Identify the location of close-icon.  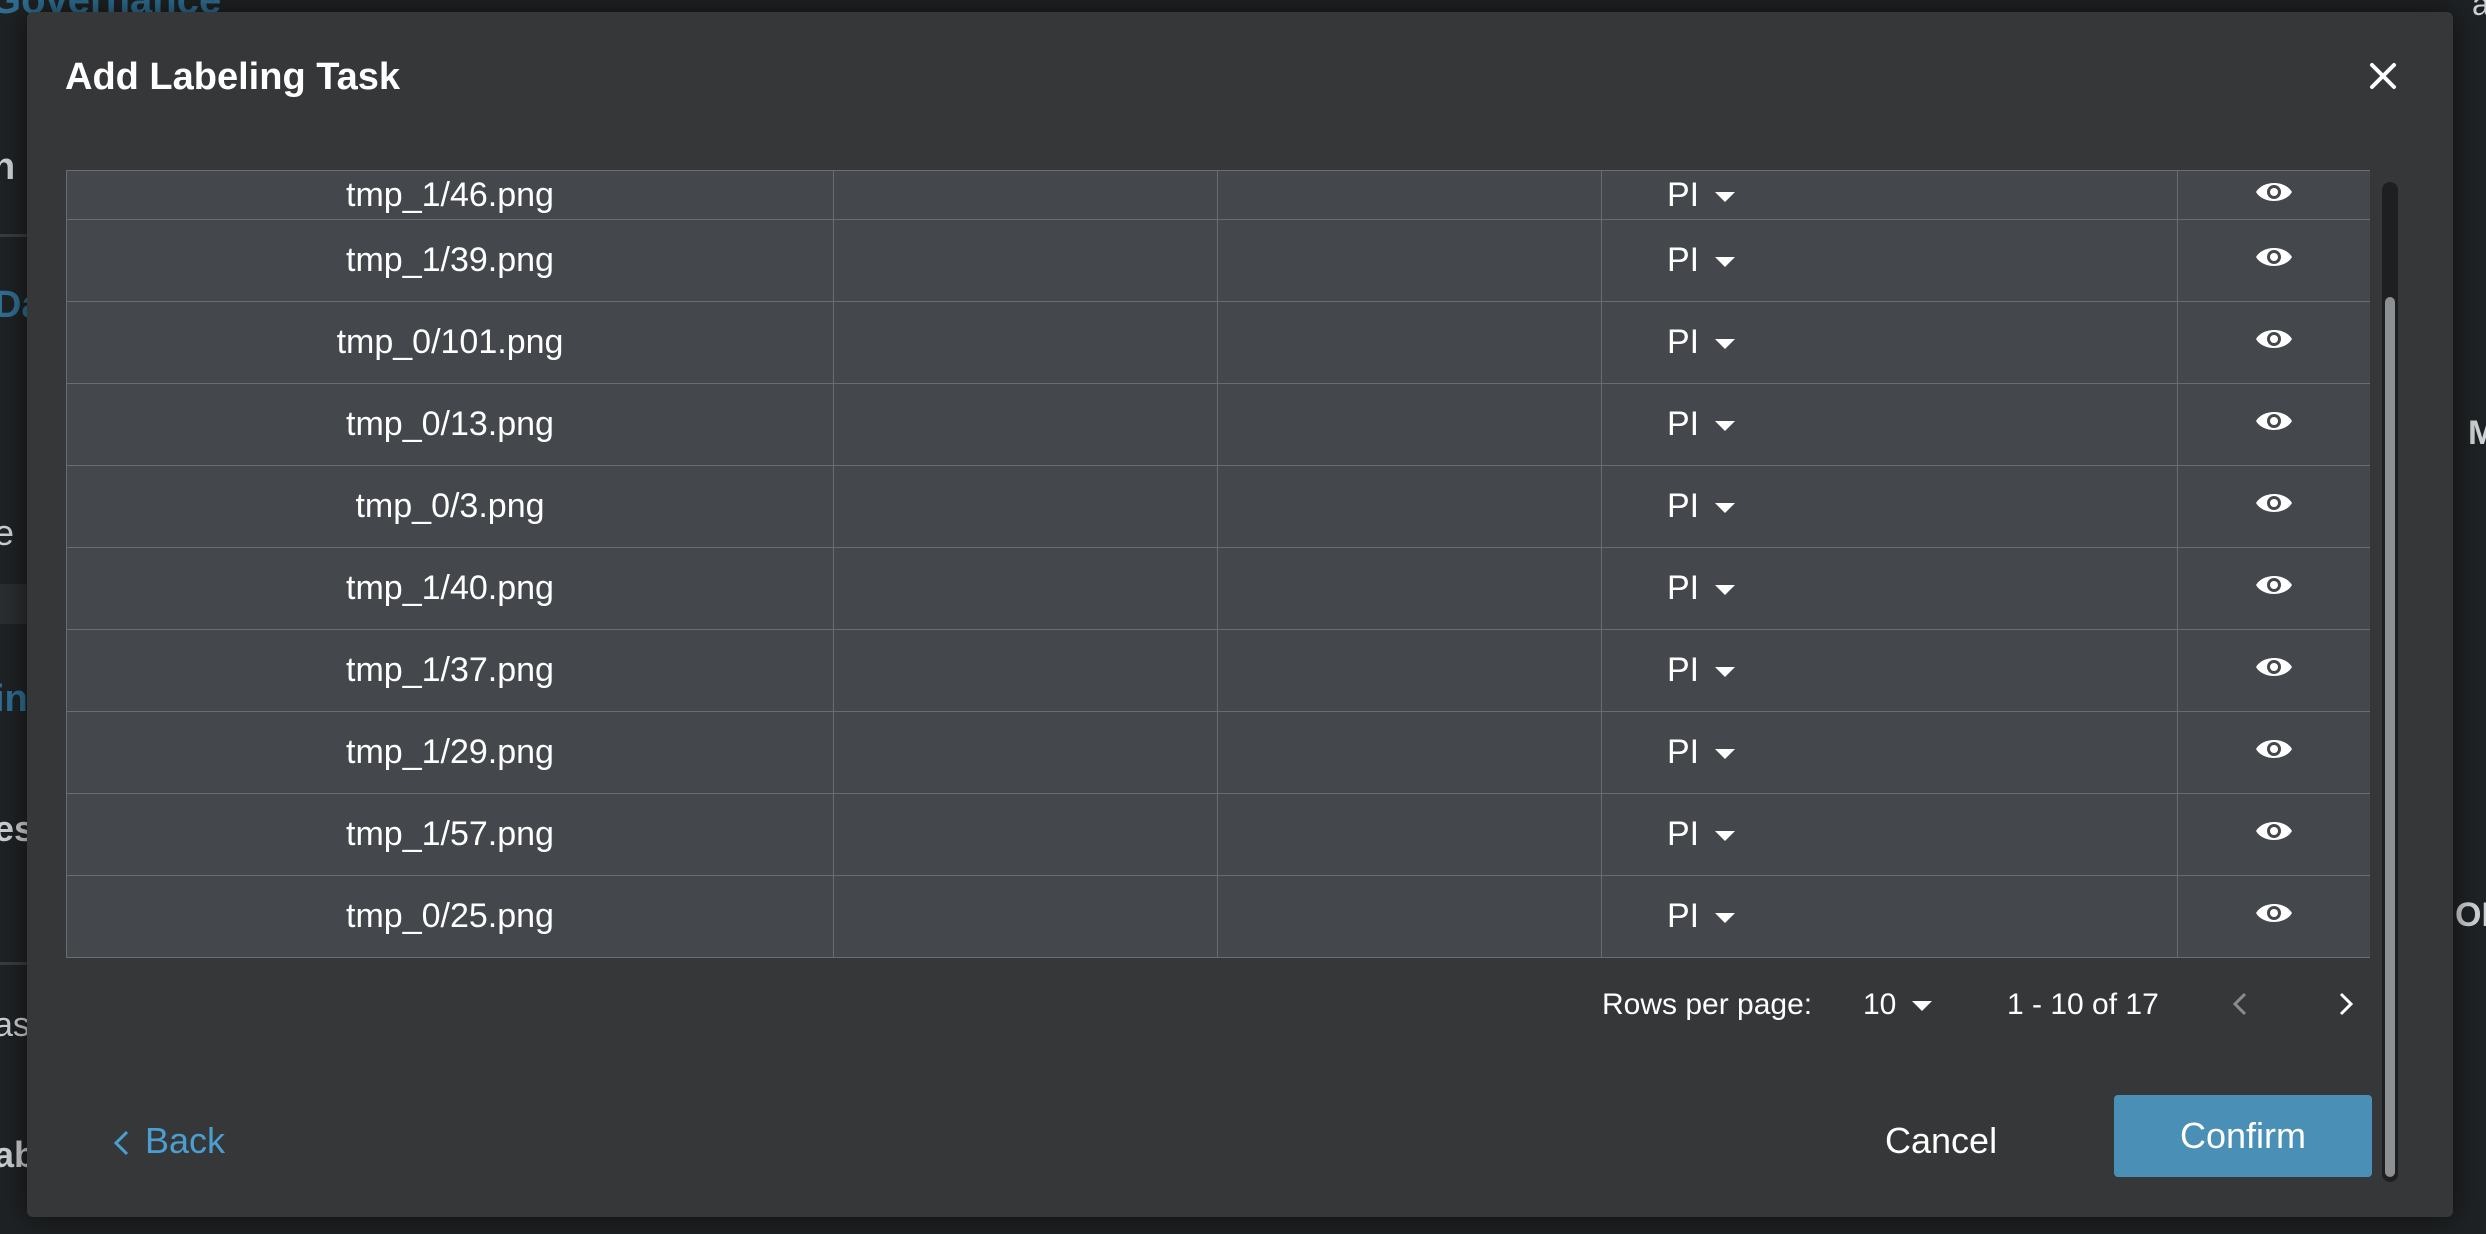
(2383, 76).